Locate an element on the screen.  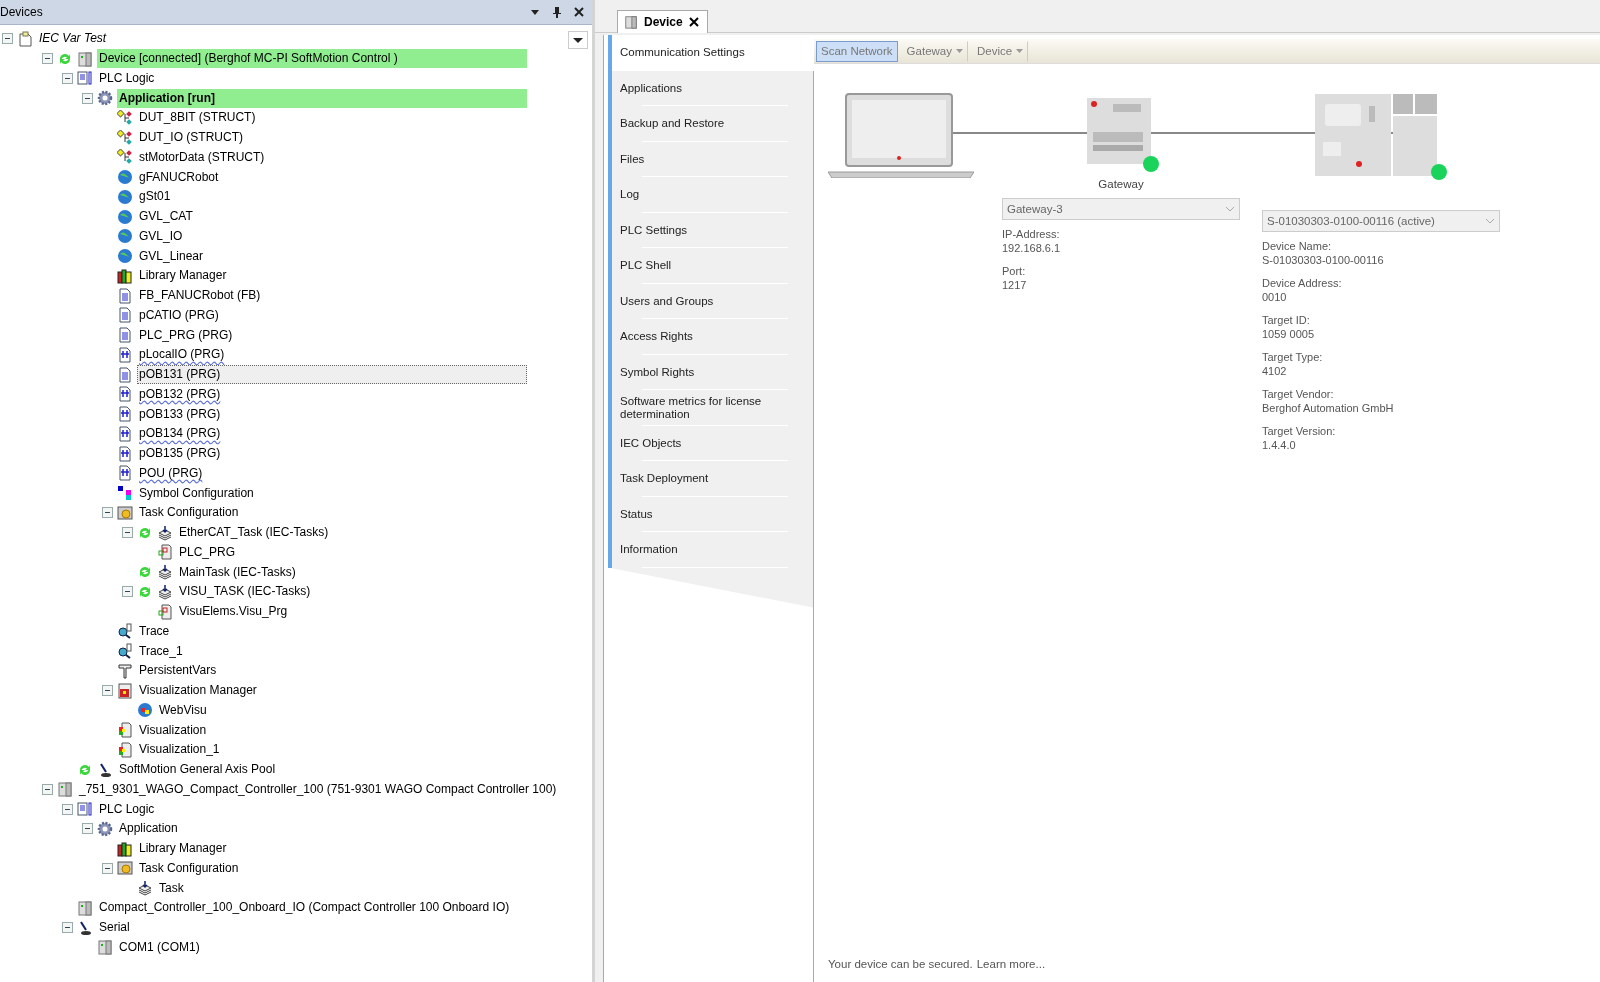
tree-item: Device [connected] (Berghof MC-PI SoftMotion Control ) is located at coordinates (312, 59).